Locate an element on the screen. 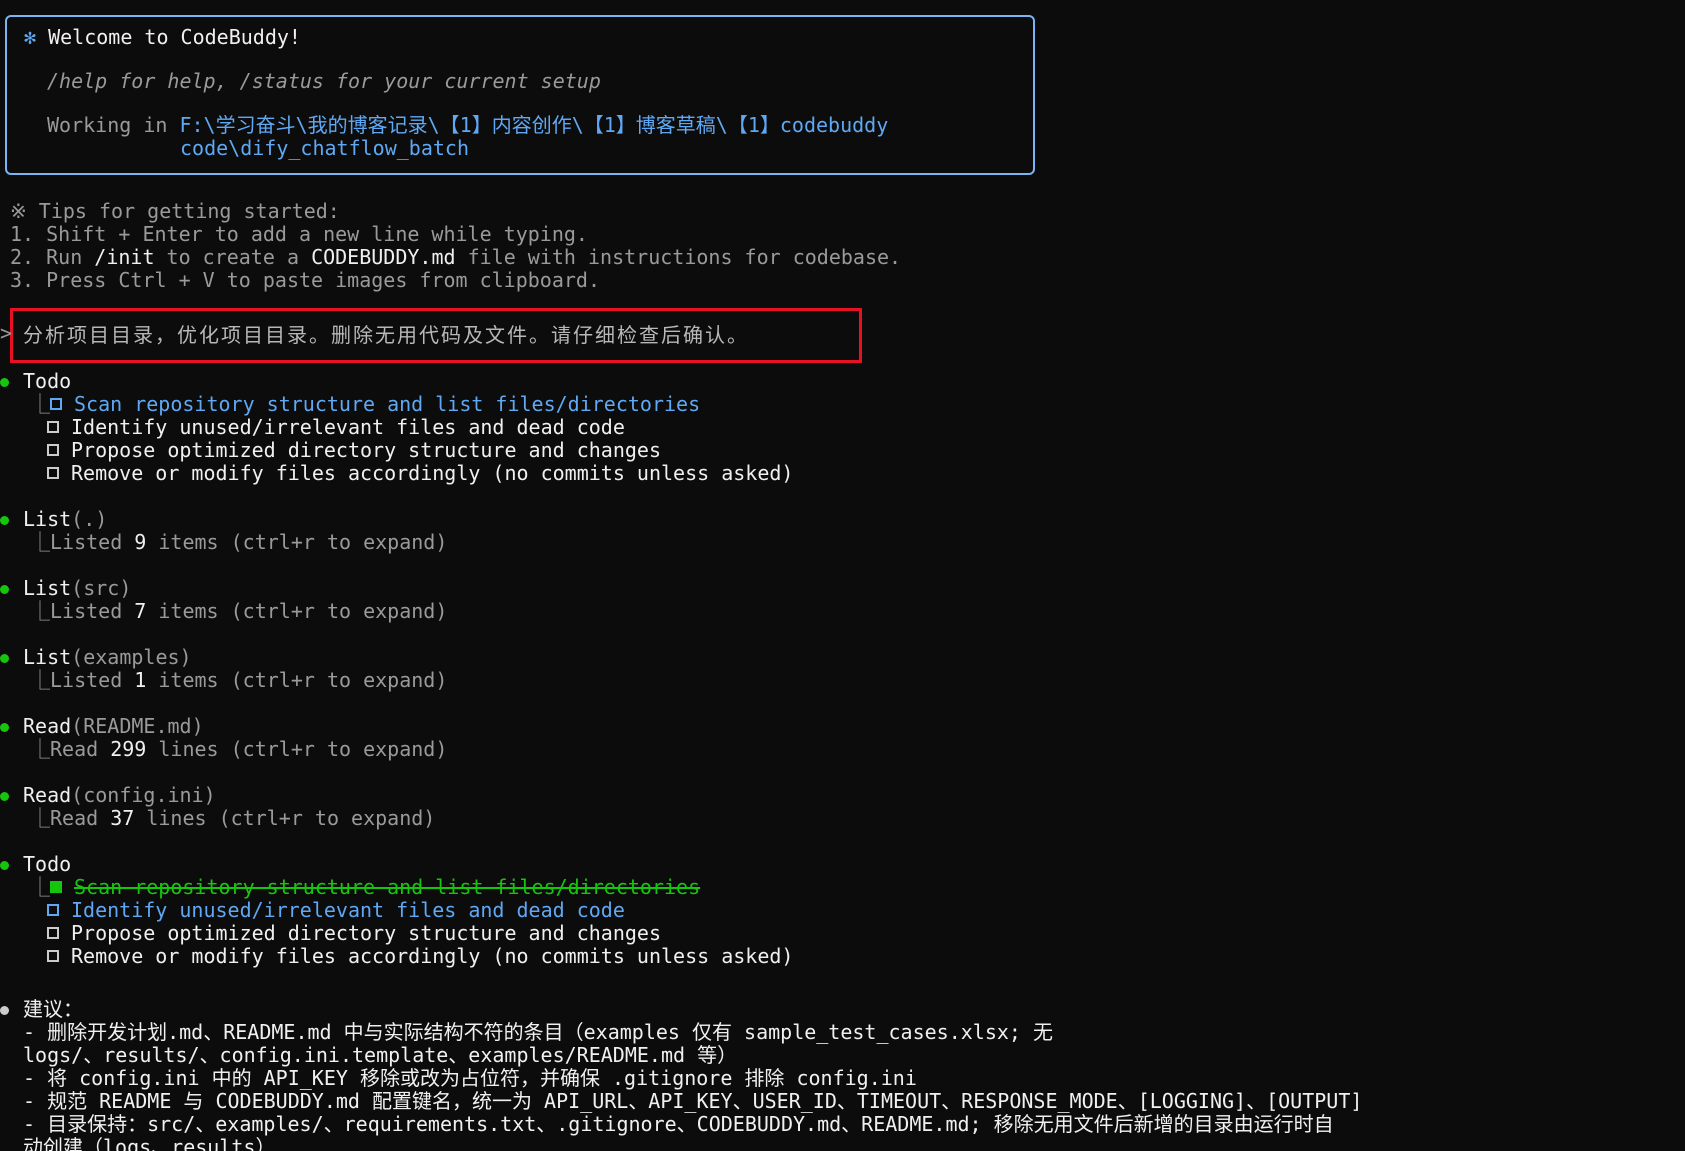 The height and width of the screenshot is (1151, 1685). tool-result: ⎿Listed 1 items (ctrl+r to expand) is located at coordinates (238, 680).